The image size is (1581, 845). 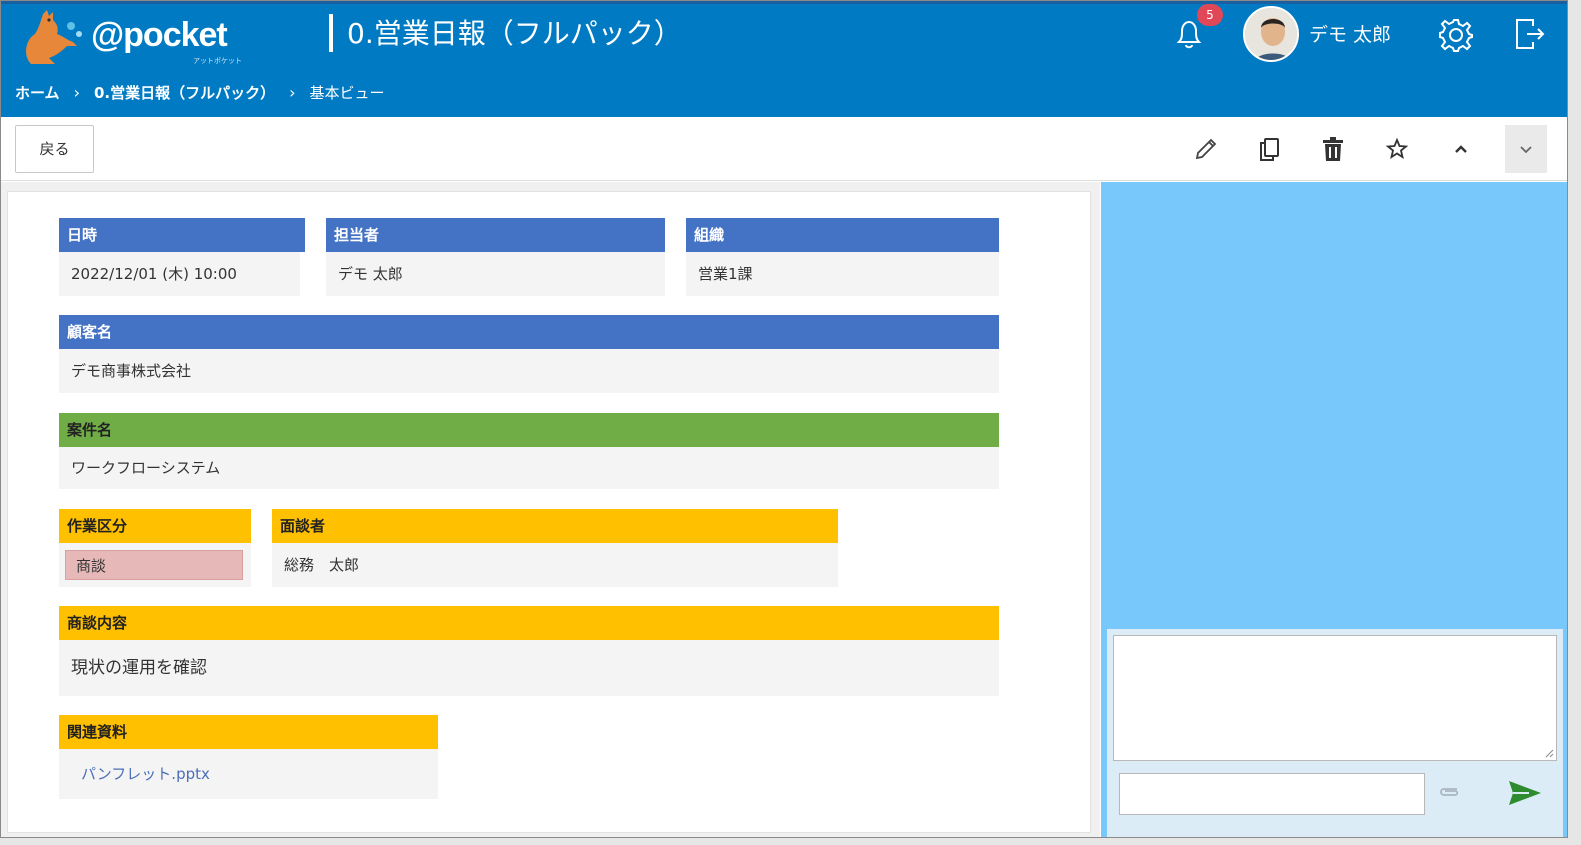 What do you see at coordinates (529, 371) in the screenshot?
I see `field-value: デモ商事株式会社` at bounding box center [529, 371].